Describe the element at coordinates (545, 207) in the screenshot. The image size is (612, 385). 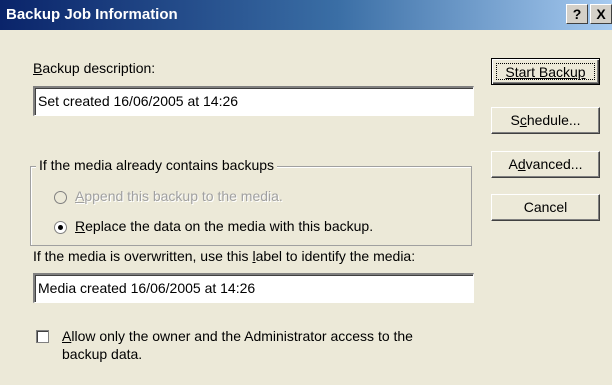
I see `cancel-button: Cancel` at that location.